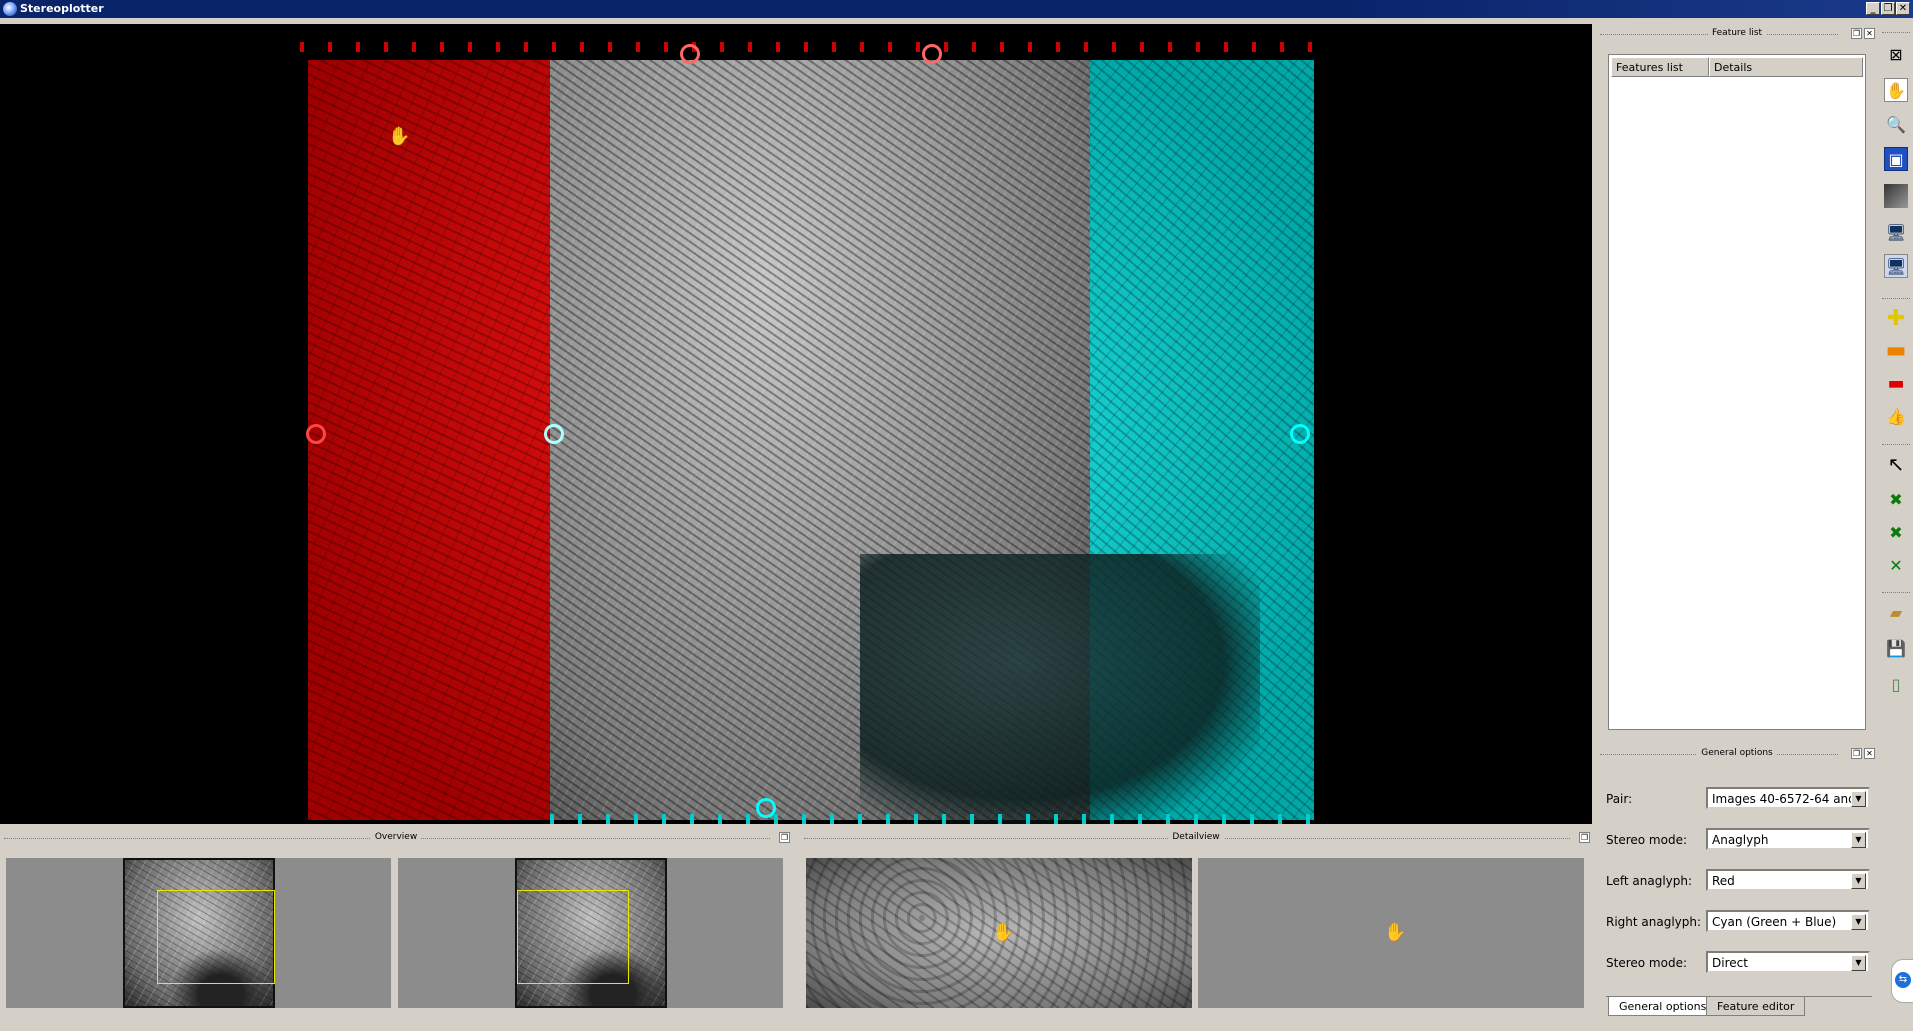 Image resolution: width=1913 pixels, height=1031 pixels. What do you see at coordinates (1896, 648) in the screenshot?
I see `save-icon: 💾` at bounding box center [1896, 648].